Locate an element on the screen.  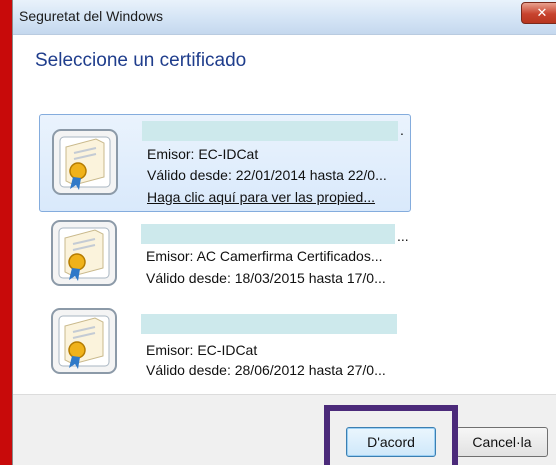
dialog-heading: Seleccione un certificado is located at coordinates (141, 60).